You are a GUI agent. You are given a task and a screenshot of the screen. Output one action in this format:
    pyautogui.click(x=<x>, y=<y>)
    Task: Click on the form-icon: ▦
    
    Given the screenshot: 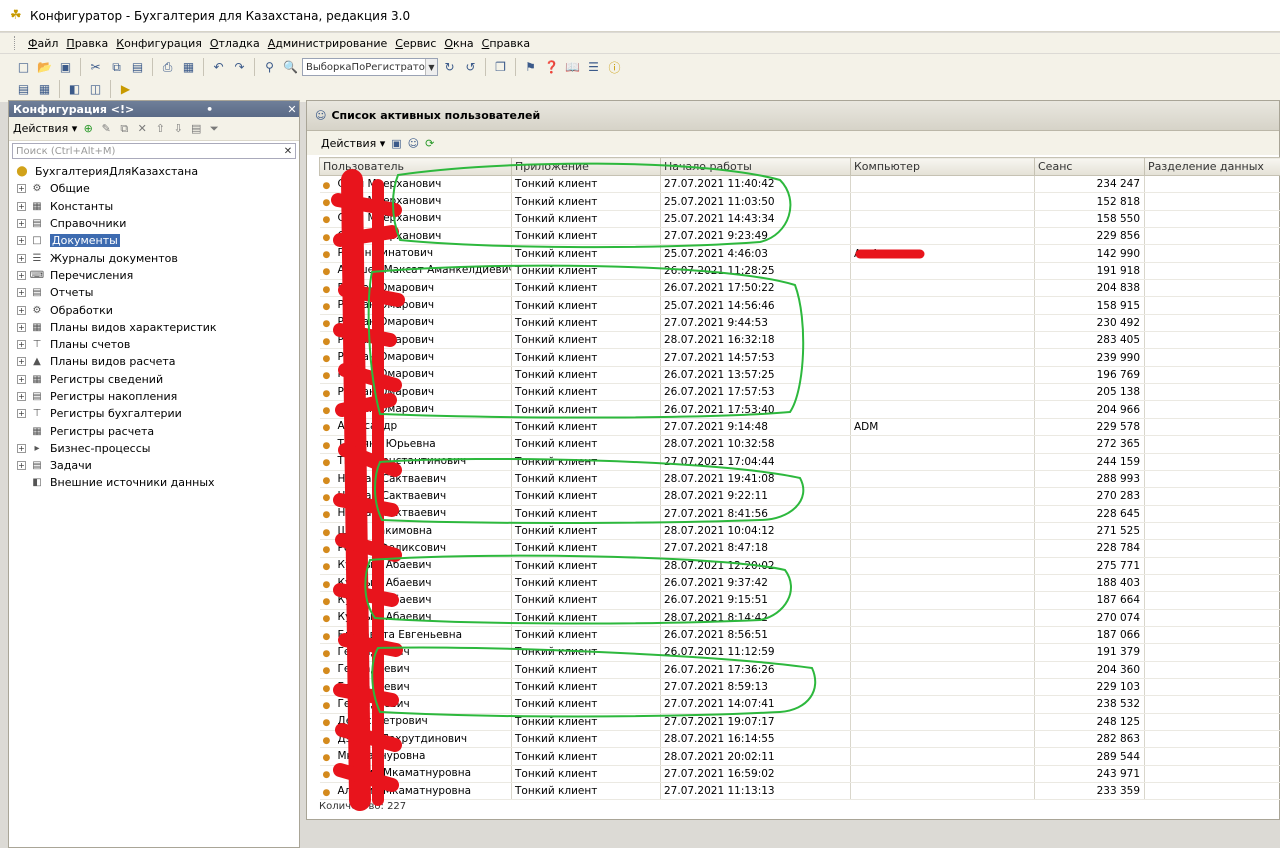 What is the action you would take?
    pyautogui.click(x=44, y=89)
    